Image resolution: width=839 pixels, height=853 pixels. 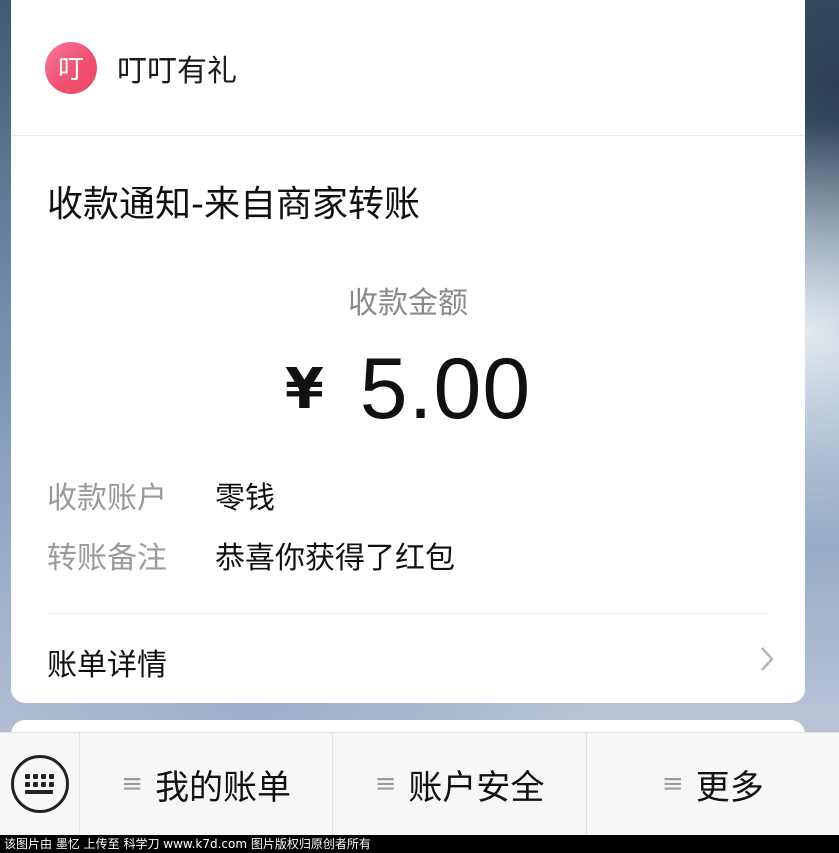 I want to click on row-key: 收款账户, so click(x=107, y=498).